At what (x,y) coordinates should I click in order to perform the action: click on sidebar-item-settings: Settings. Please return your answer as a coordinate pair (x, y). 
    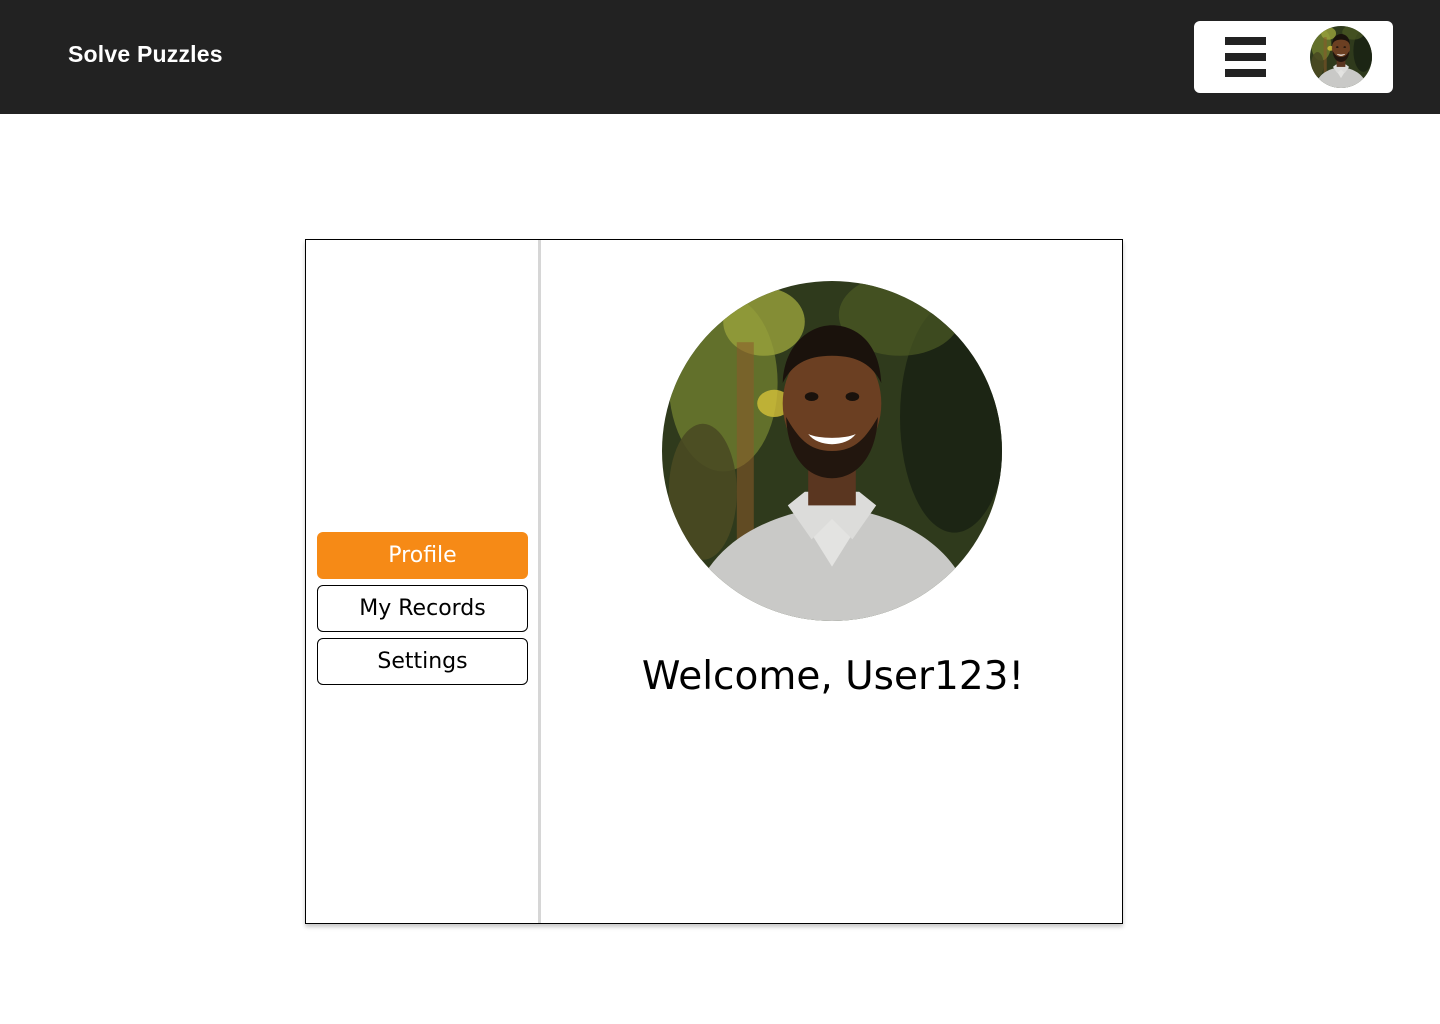
    Looking at the image, I should click on (422, 661).